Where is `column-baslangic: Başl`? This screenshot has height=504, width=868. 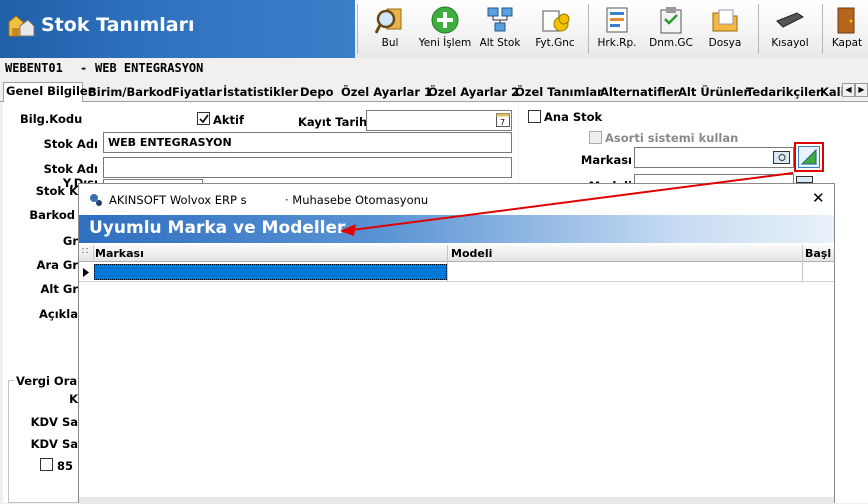
column-baslangic: Başl is located at coordinates (818, 253).